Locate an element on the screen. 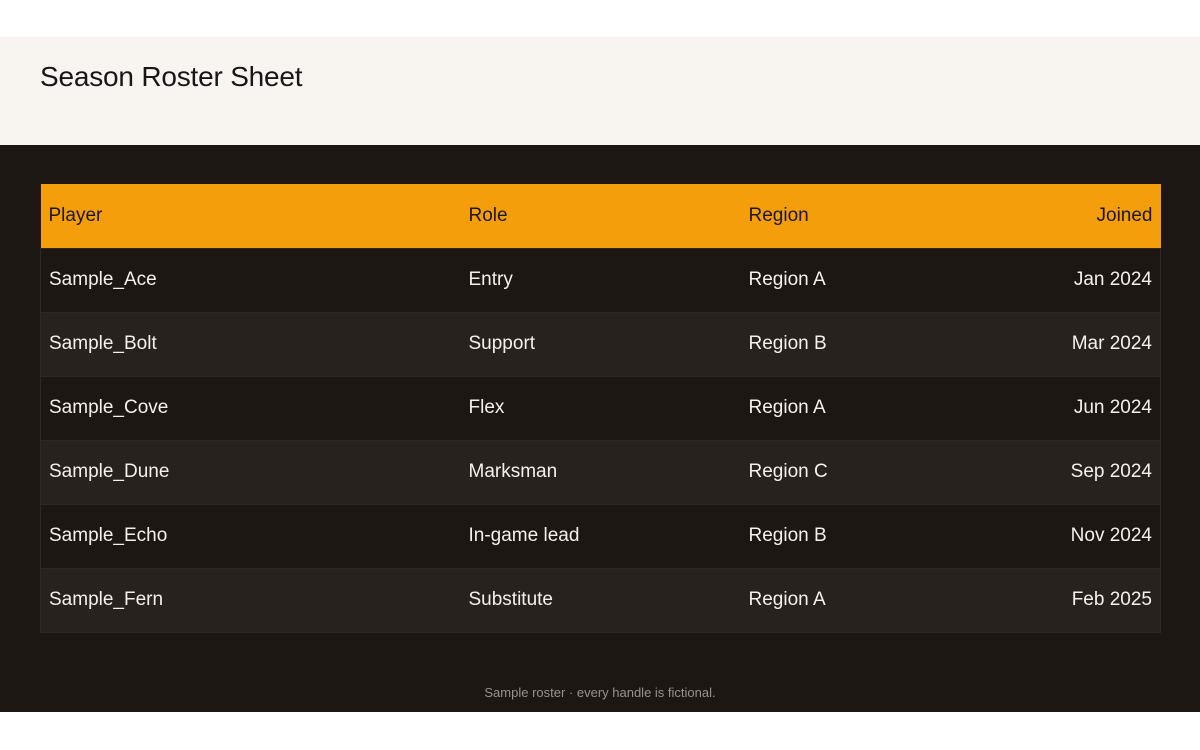 Image resolution: width=1200 pixels, height=750 pixels. cell-player: Sample_Fern is located at coordinates (250, 600).